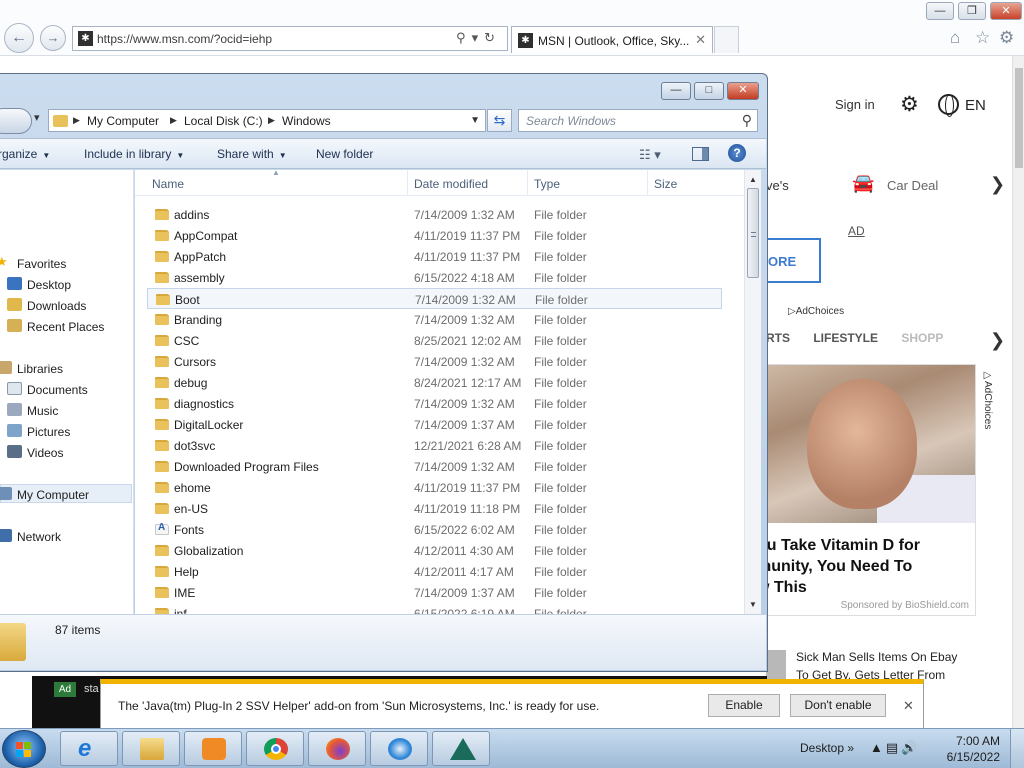 The image size is (1024, 768). I want to click on table-row: Fonts 6/15/2022 6:02 AM File folder, so click(434, 529).